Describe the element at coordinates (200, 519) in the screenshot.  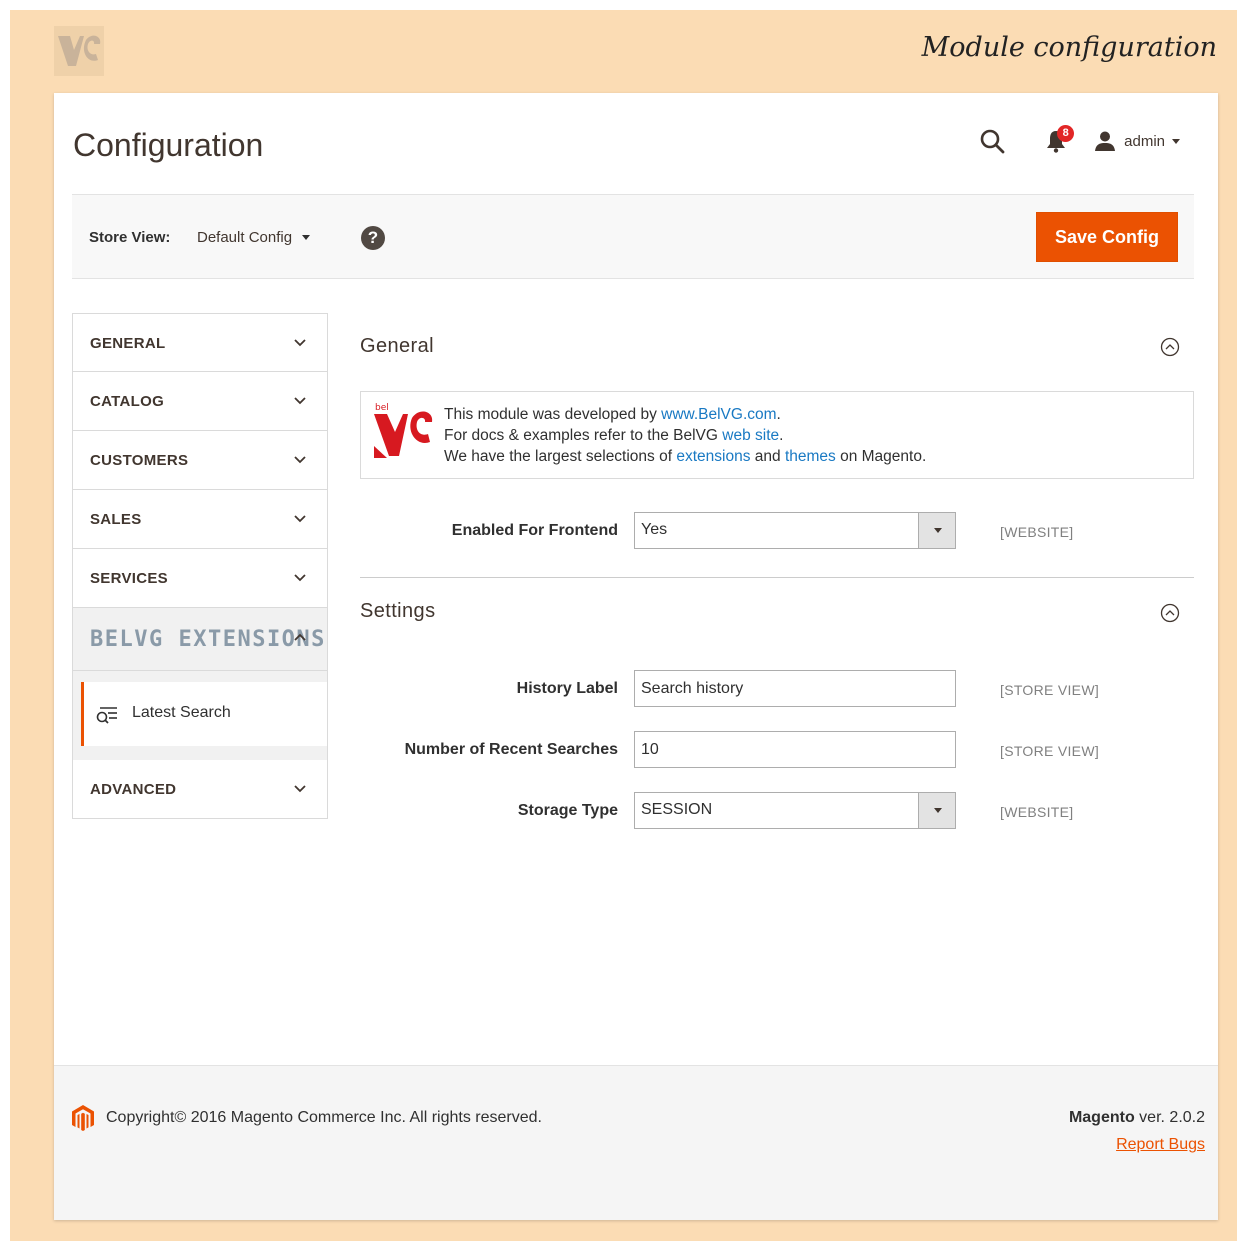
I see `sidebar-item-sales: SALES` at that location.